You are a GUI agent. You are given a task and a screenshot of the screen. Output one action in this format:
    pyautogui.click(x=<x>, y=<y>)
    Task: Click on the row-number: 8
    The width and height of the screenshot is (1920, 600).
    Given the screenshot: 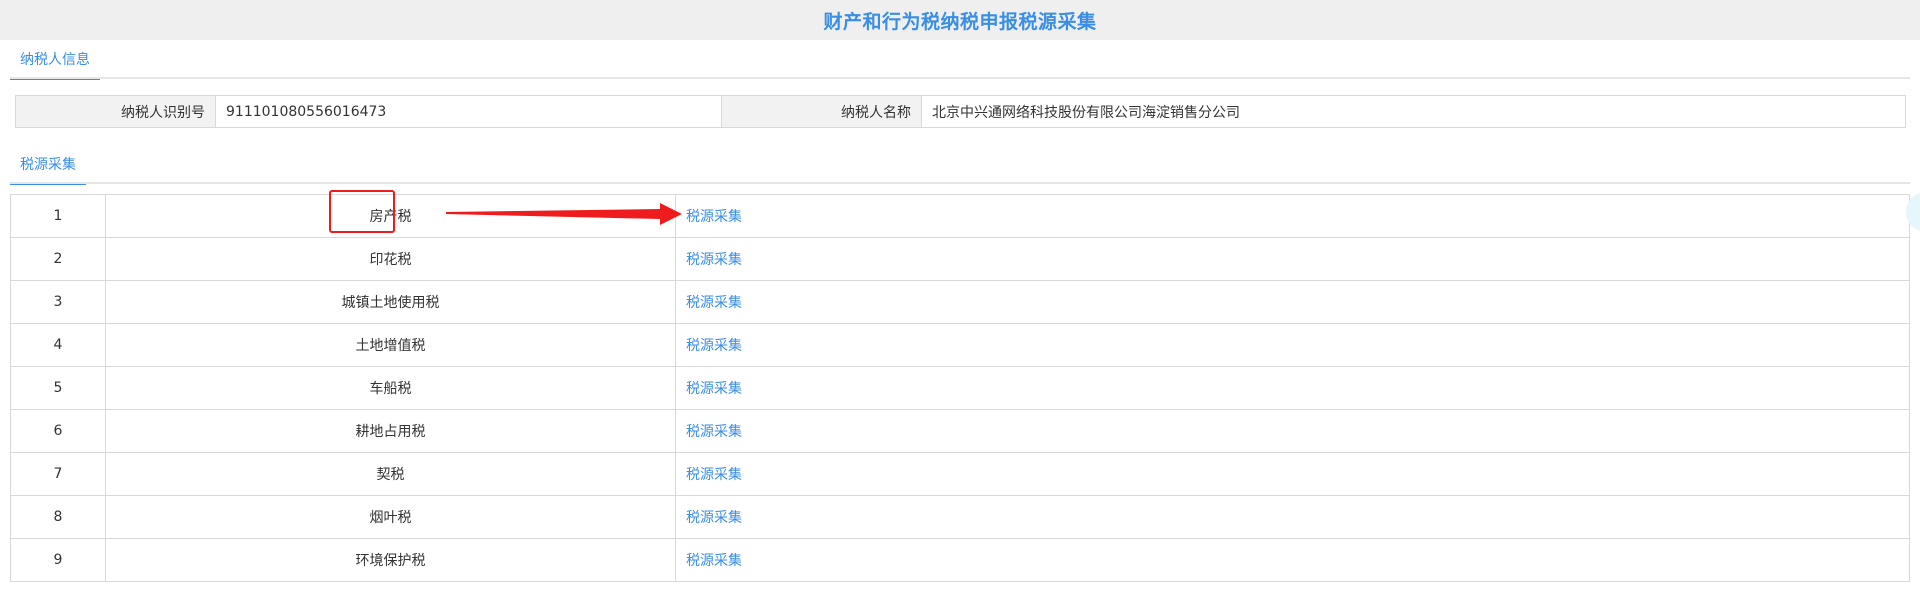 What is the action you would take?
    pyautogui.click(x=58, y=517)
    